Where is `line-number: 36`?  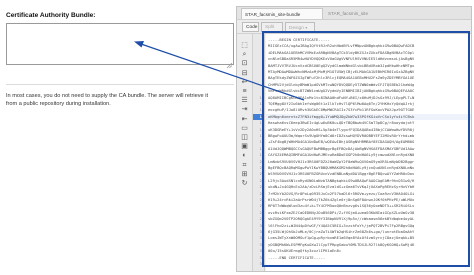
line-number: 36 is located at coordinates (261, 264).